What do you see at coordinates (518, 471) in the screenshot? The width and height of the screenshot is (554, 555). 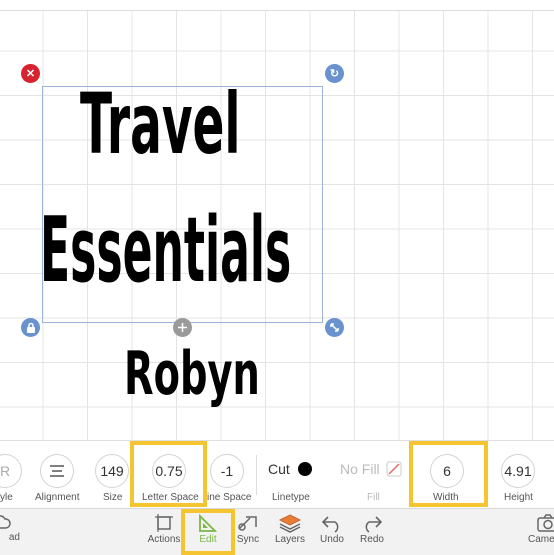 I see `height-field: 4.91` at bounding box center [518, 471].